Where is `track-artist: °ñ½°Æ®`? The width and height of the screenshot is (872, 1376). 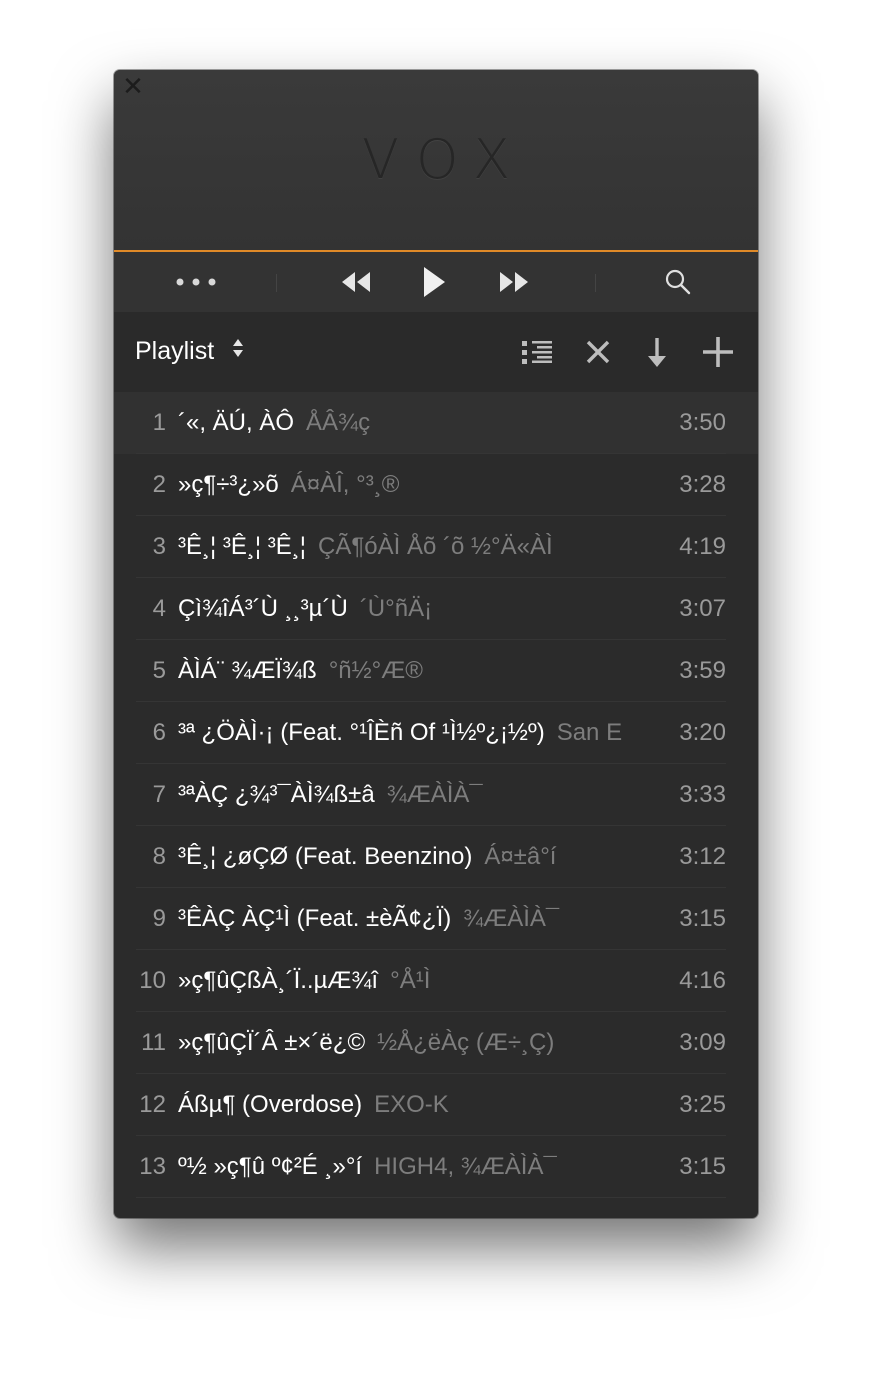 track-artist: °ñ½°Æ® is located at coordinates (375, 670).